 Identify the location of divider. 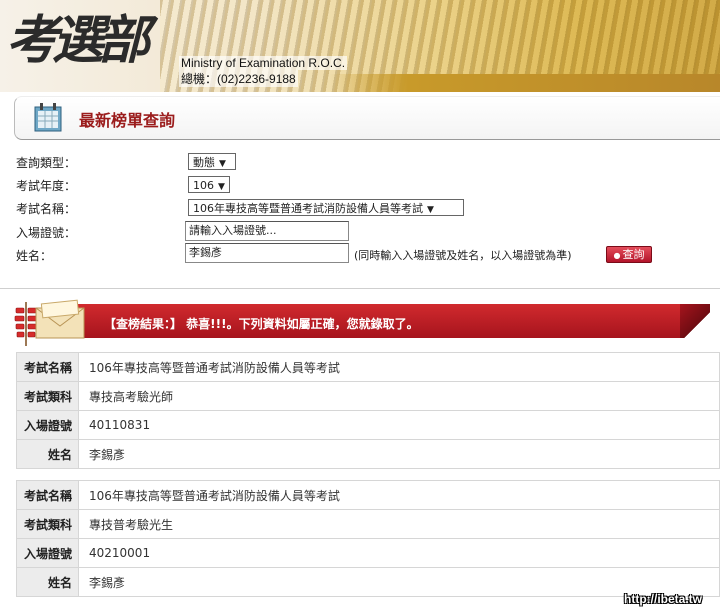
(360, 288).